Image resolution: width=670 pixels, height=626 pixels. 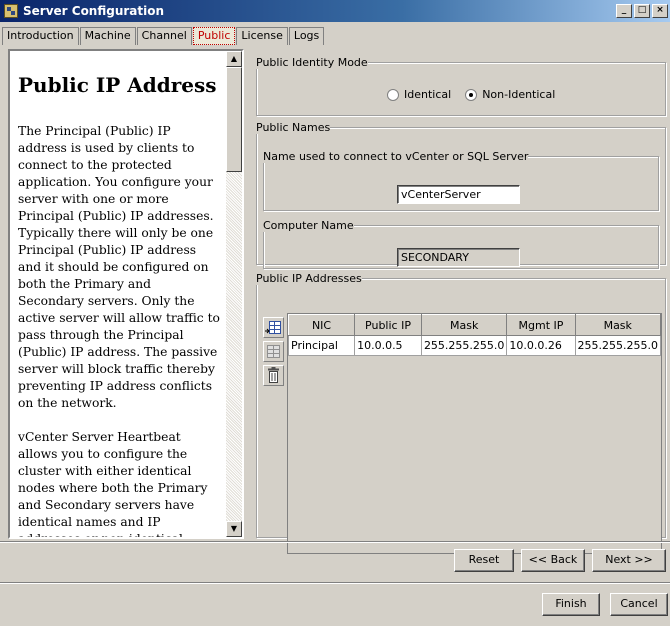 I want to click on add-row-icon, so click(x=273, y=327).